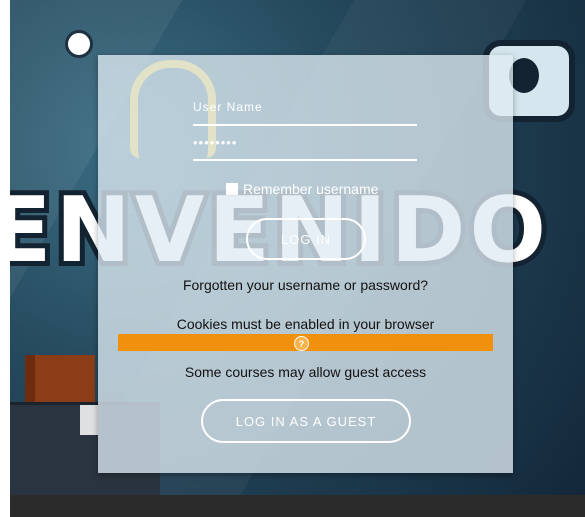 Image resolution: width=585 pixels, height=517 pixels. Describe the element at coordinates (228, 107) in the screenshot. I see `username-field: User Name` at that location.